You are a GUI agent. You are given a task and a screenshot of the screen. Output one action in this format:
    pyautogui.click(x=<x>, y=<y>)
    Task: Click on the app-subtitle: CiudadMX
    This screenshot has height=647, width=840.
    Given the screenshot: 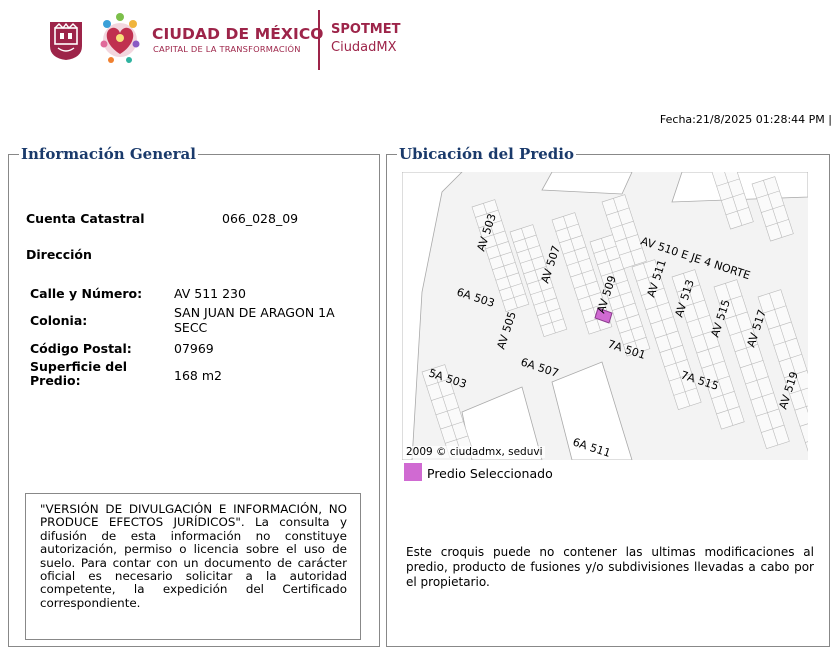 What is the action you would take?
    pyautogui.click(x=364, y=47)
    